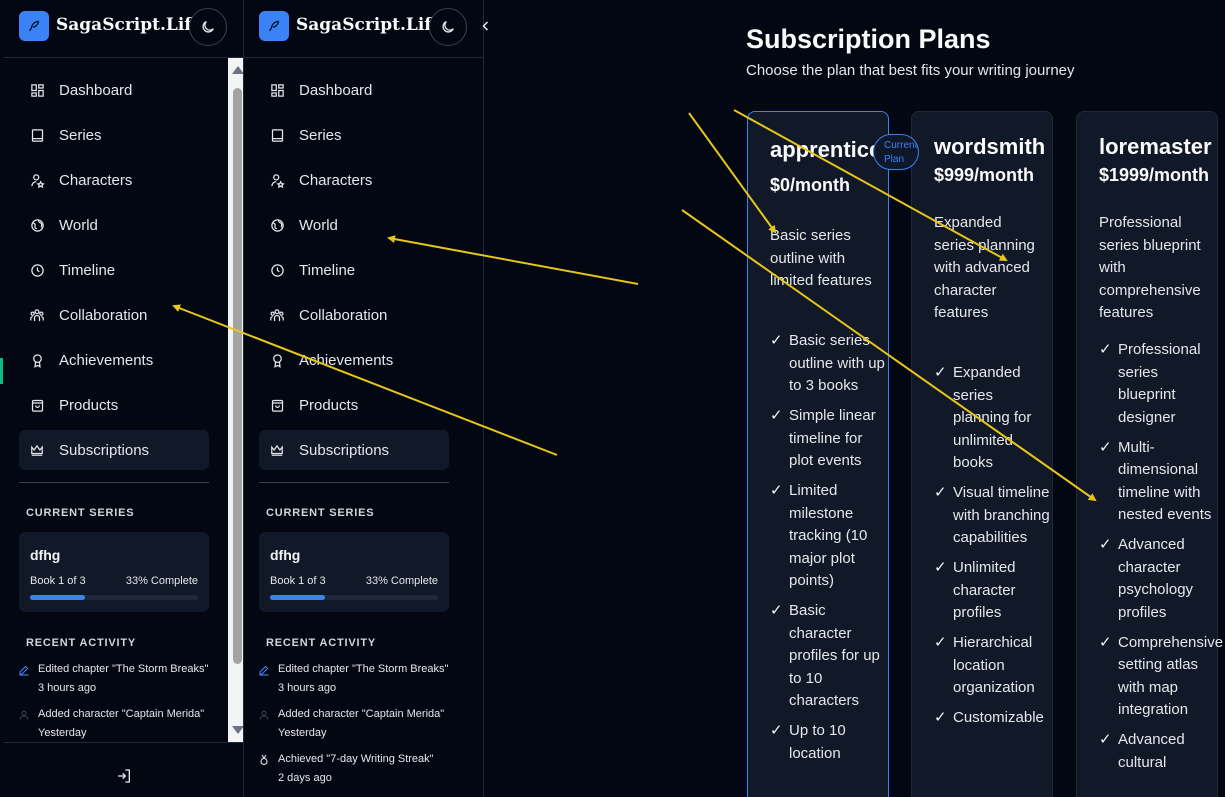  Describe the element at coordinates (237, 376) in the screenshot. I see `scrollbar-thumb` at that location.